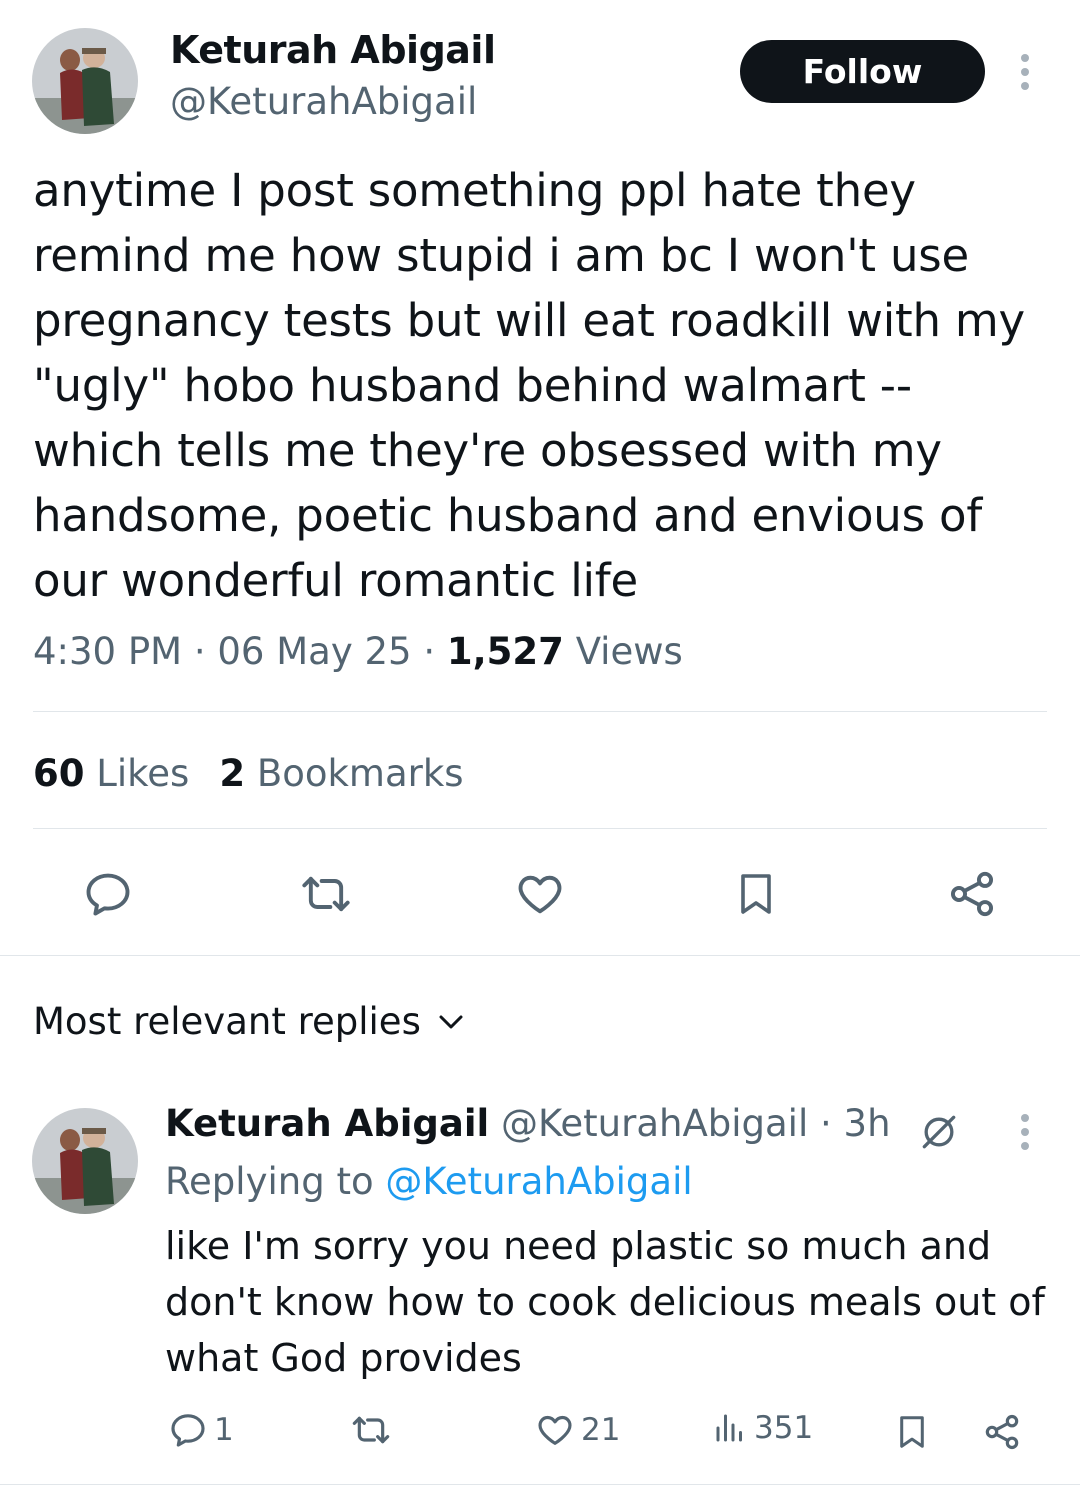 Image resolution: width=1080 pixels, height=1489 pixels. I want to click on replies-sort-dropdown: Most relevant replies, so click(249, 1021).